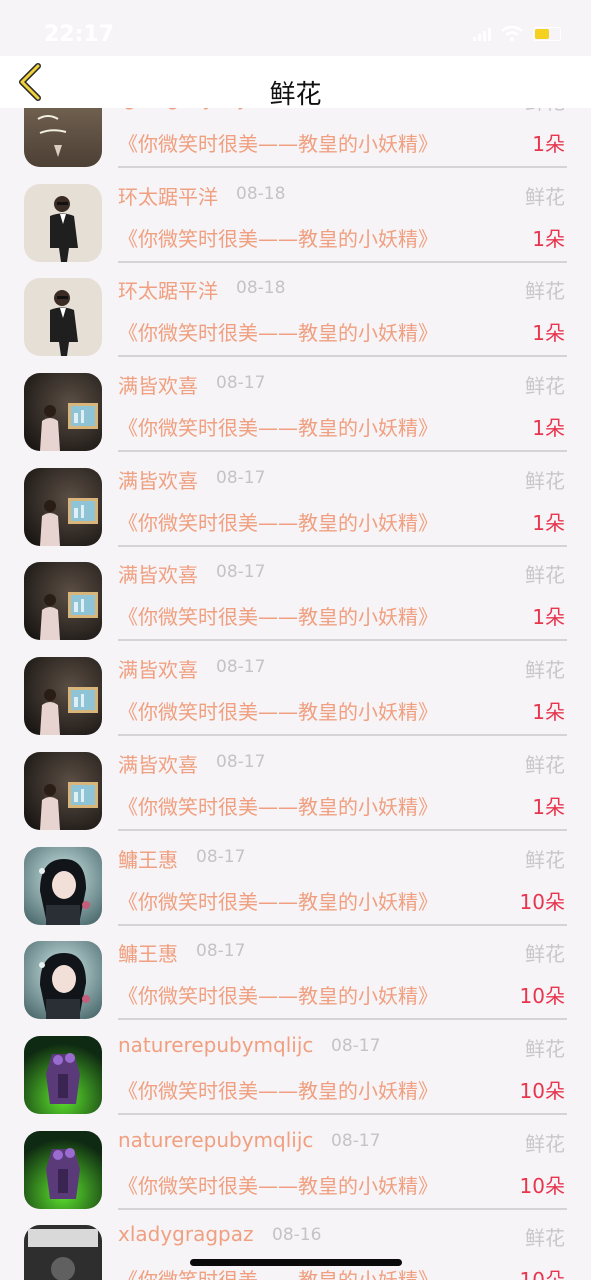 This screenshot has width=591, height=1280. I want to click on battery-icon, so click(547, 34).